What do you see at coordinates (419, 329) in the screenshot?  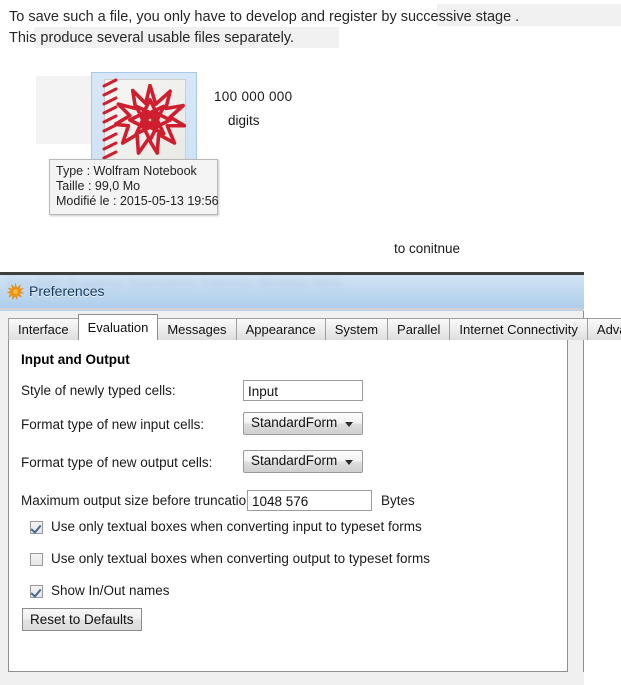 I see `tab-parallel: Parallel` at bounding box center [419, 329].